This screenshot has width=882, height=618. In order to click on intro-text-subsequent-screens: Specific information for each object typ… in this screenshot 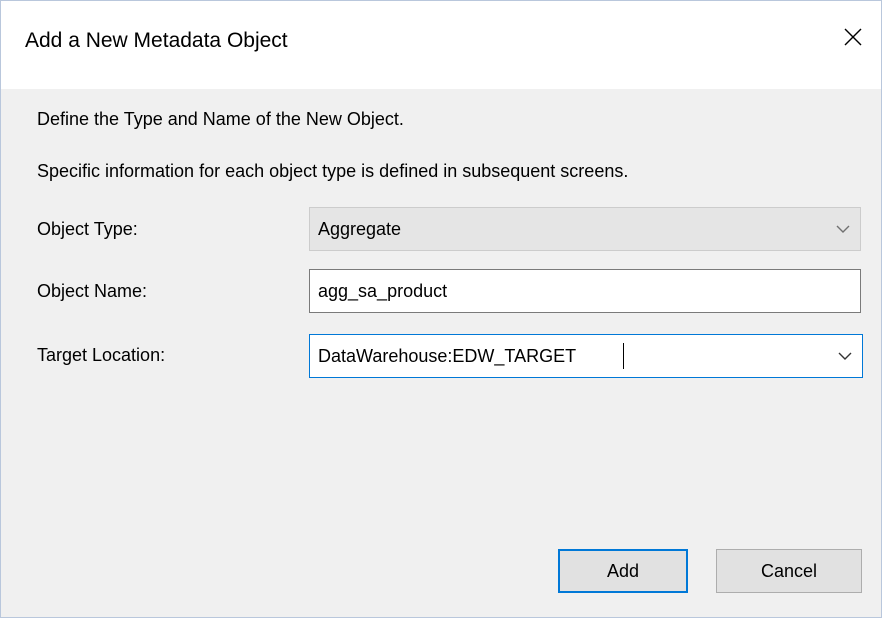, I will do `click(333, 171)`.